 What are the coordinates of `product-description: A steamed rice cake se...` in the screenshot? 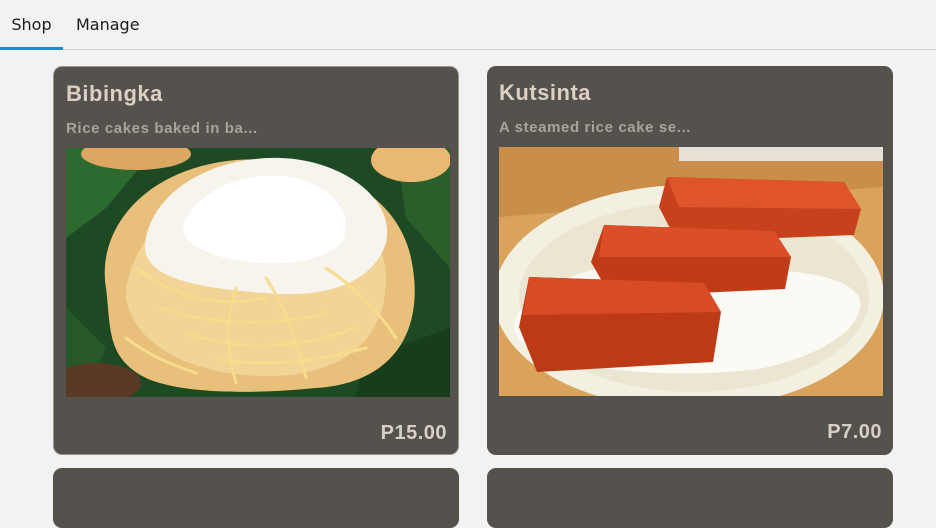 It's located at (595, 127).